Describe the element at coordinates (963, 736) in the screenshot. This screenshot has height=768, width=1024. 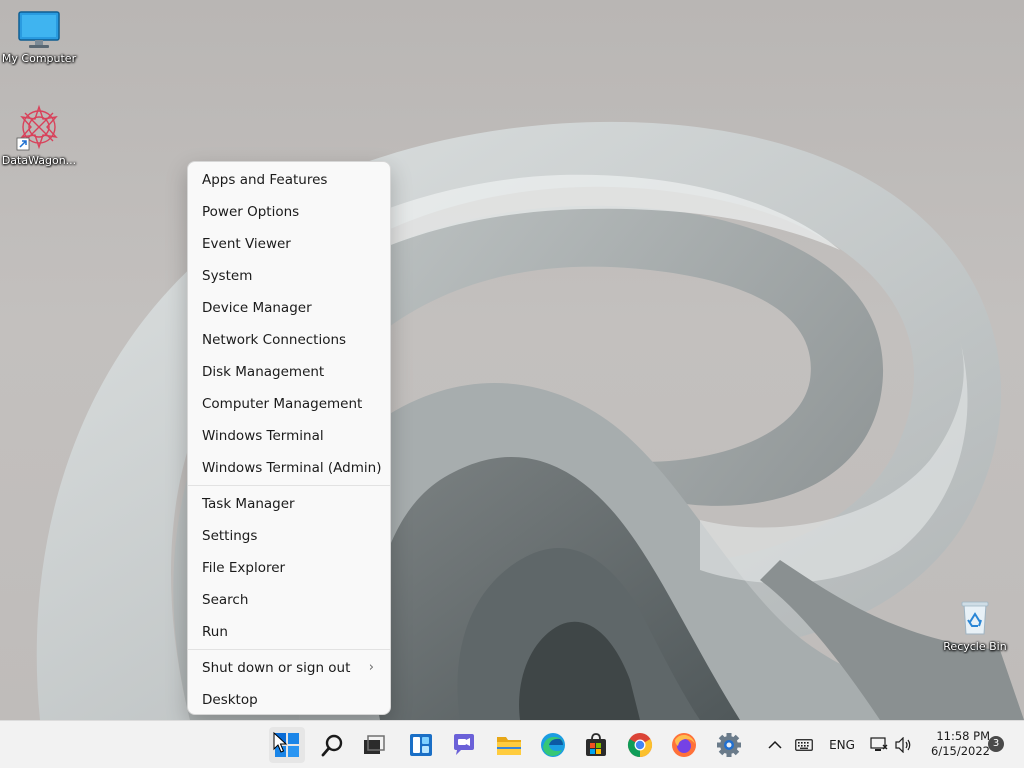
I see `clock-time: 11:58 PM` at that location.